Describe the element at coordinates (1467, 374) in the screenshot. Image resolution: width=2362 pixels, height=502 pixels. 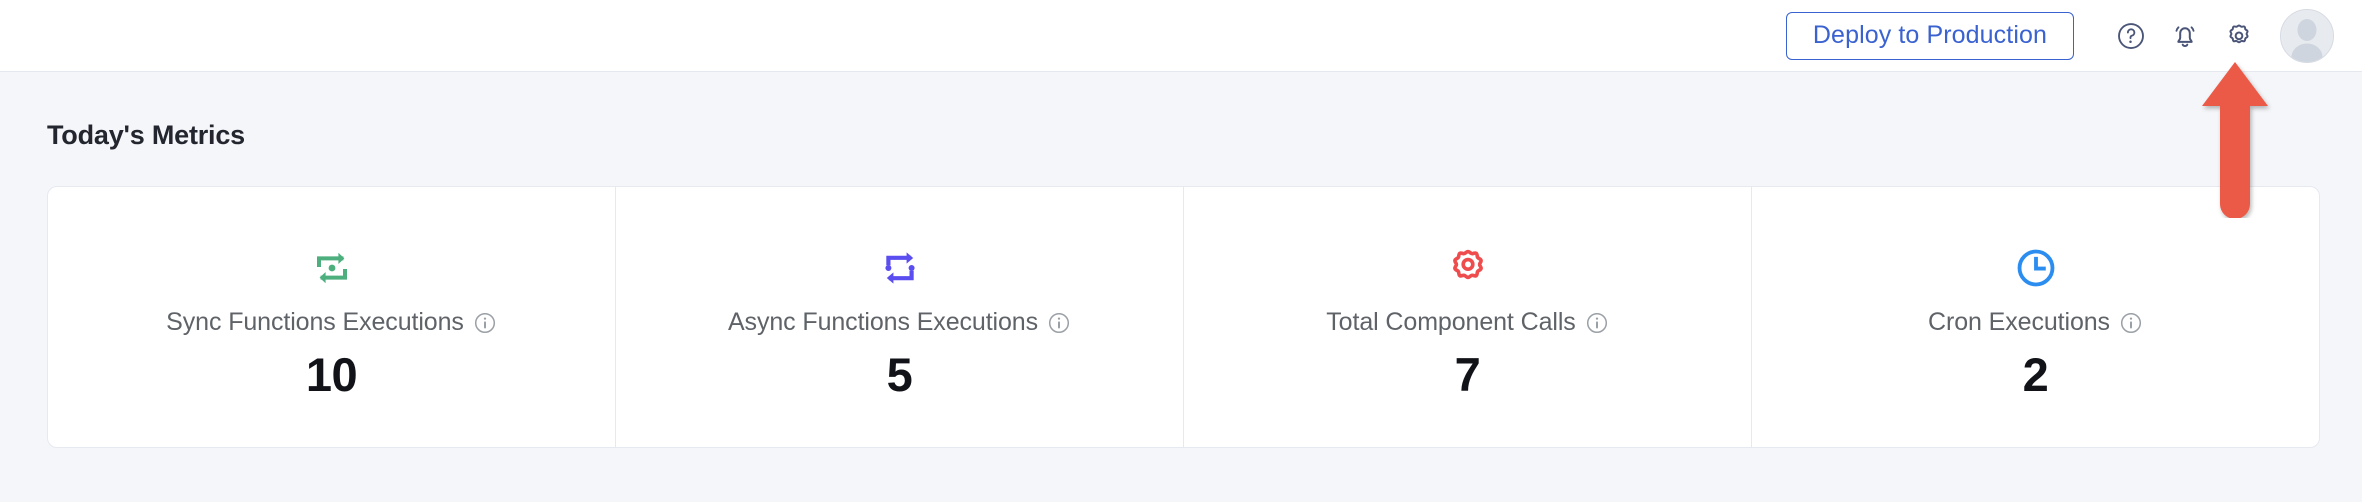
I see `metric-value: 7` at that location.